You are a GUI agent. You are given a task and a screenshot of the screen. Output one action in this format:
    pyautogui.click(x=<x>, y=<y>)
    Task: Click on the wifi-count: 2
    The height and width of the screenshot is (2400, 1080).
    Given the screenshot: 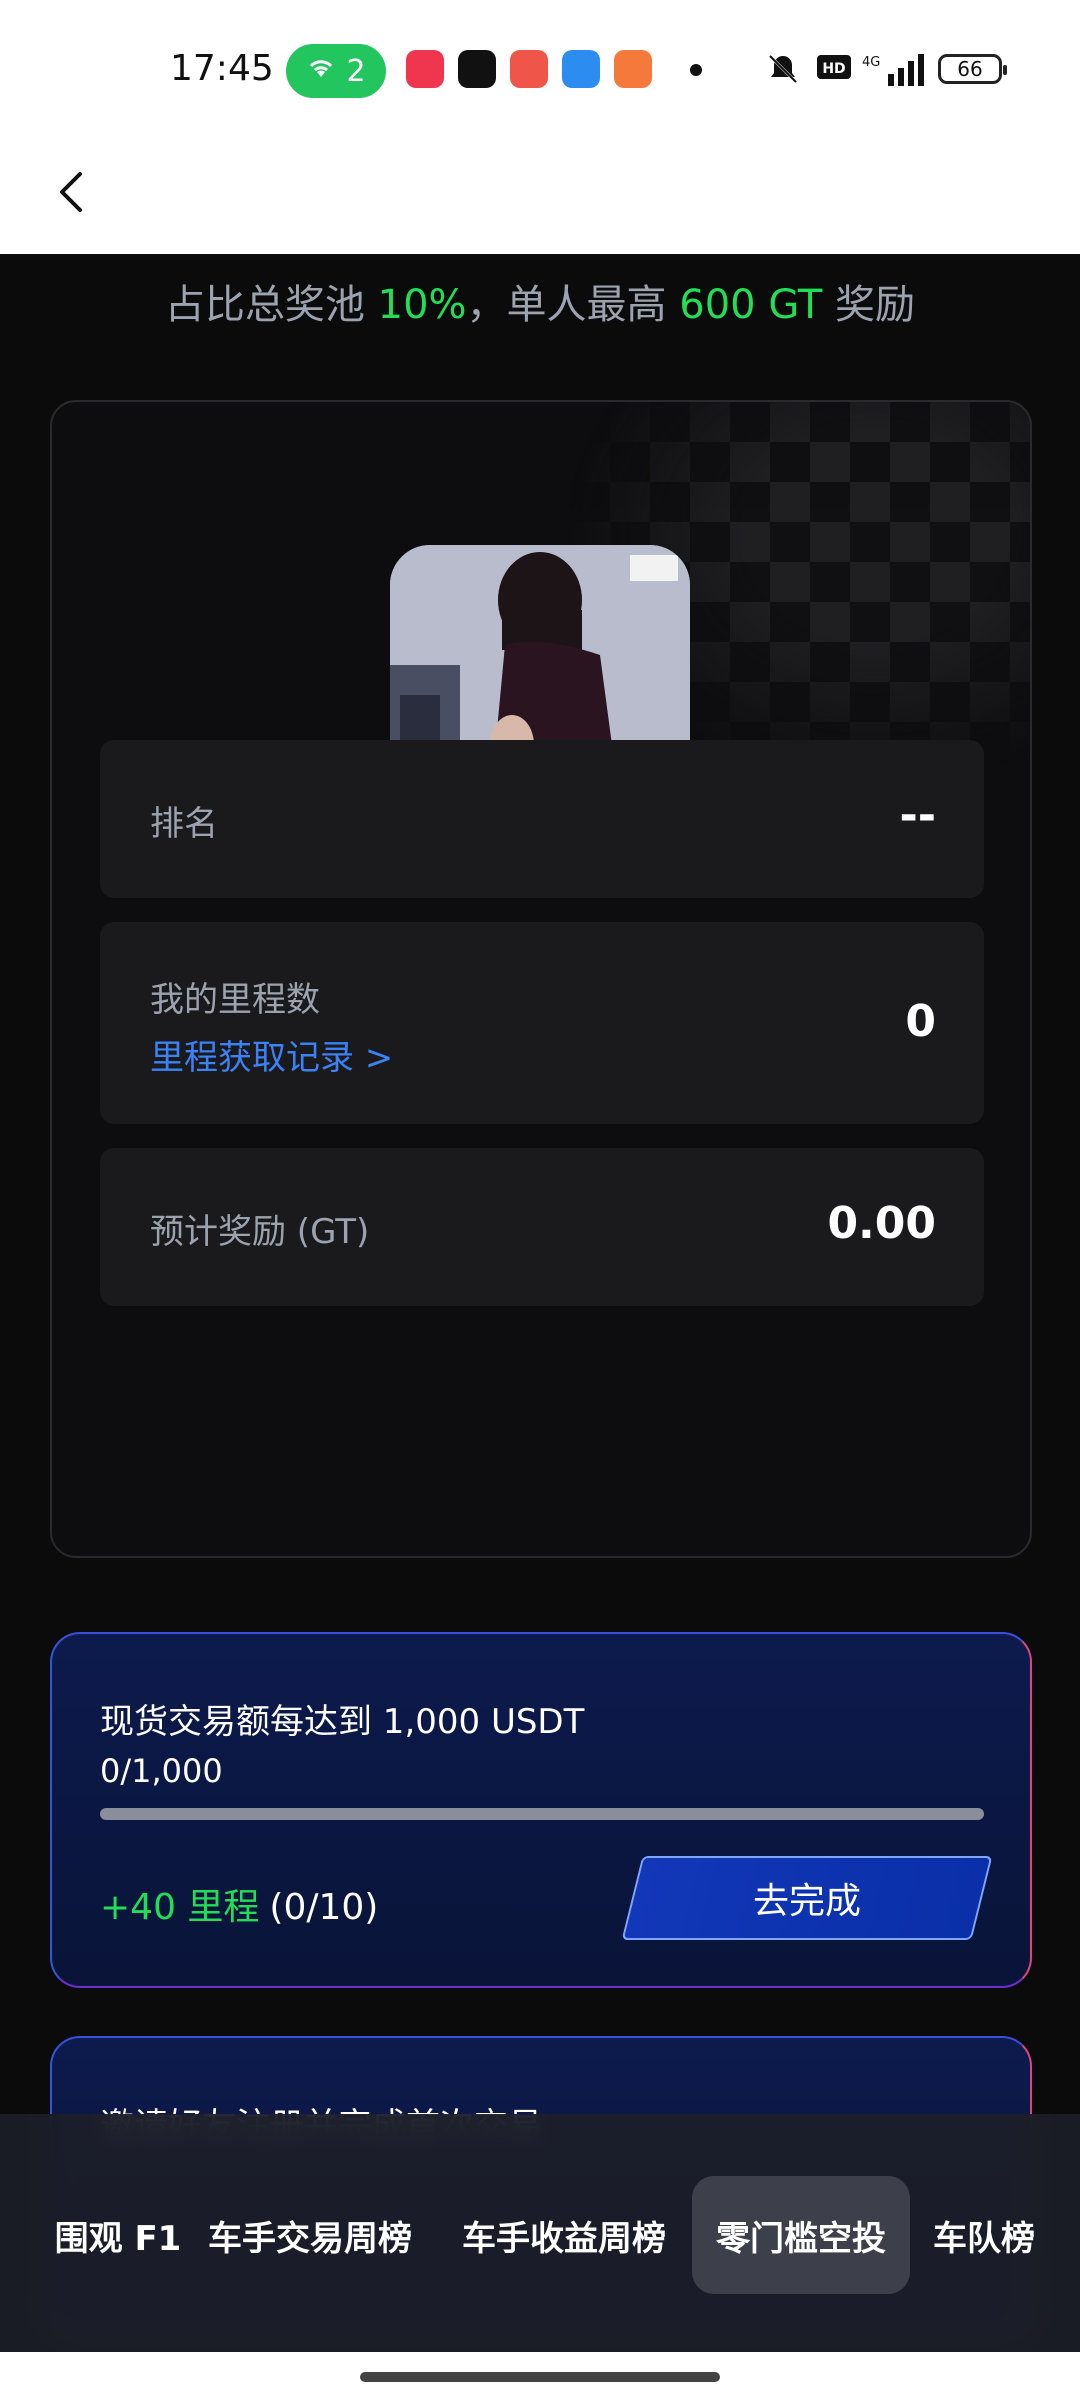 What is the action you would take?
    pyautogui.click(x=356, y=71)
    